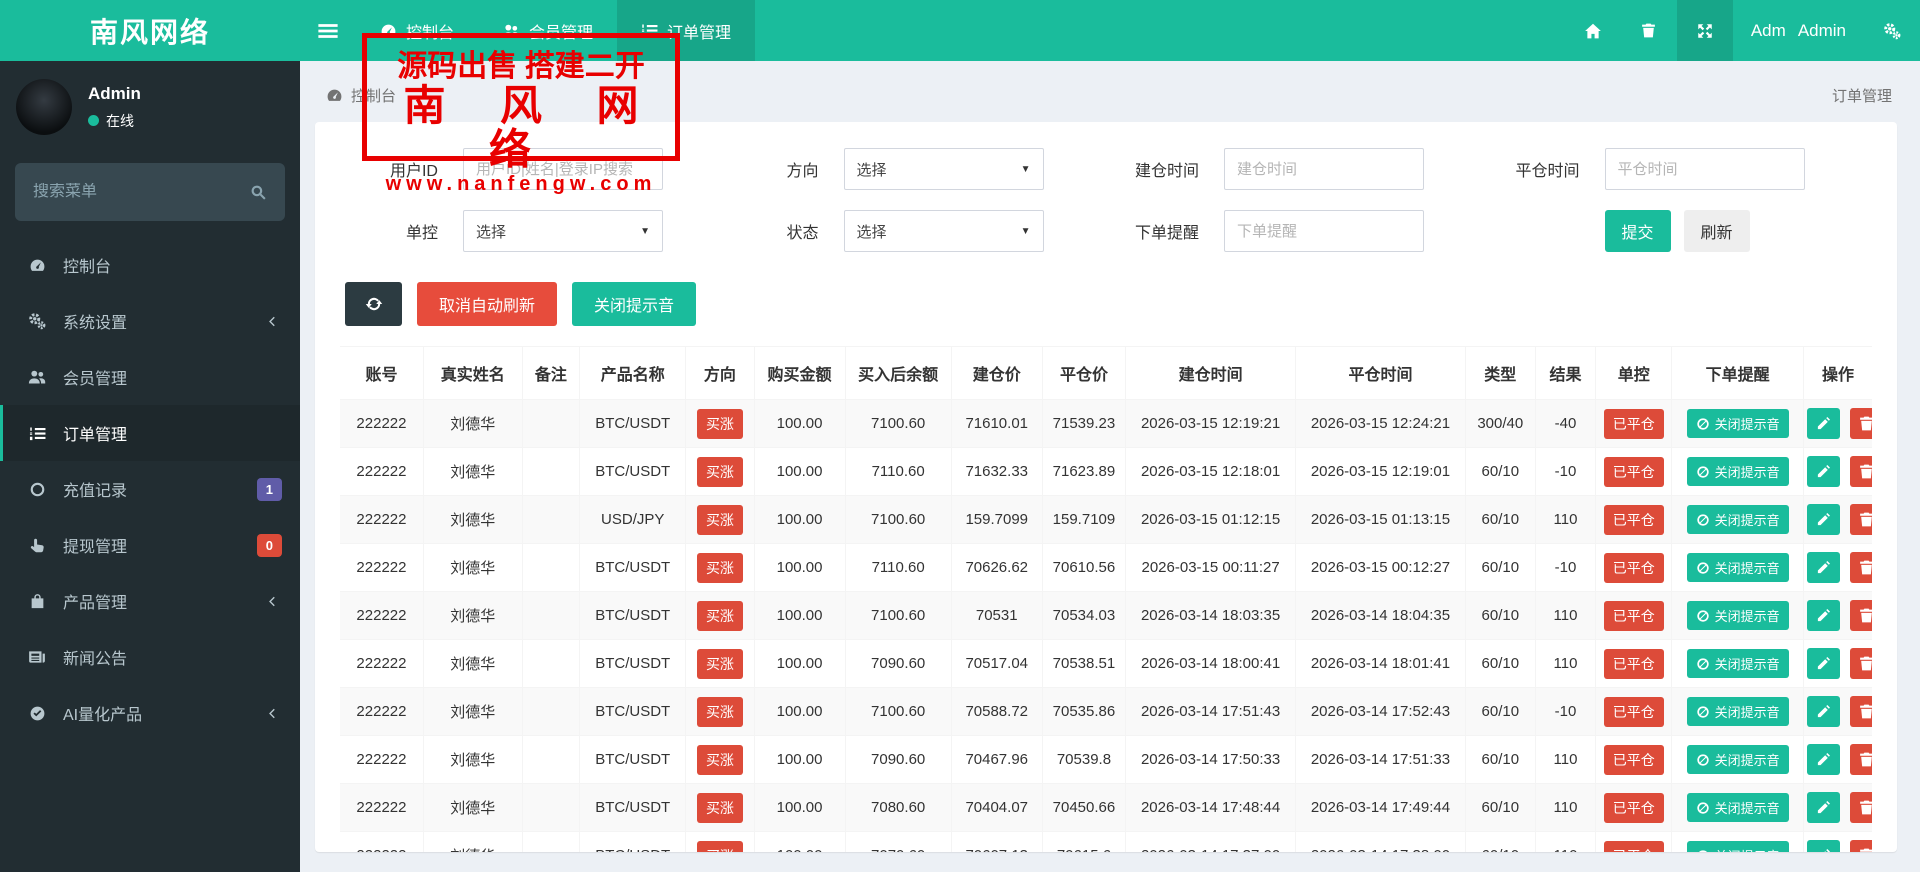  Describe the element at coordinates (898, 759) in the screenshot. I see `cell-balance-after: 7090.60` at that location.